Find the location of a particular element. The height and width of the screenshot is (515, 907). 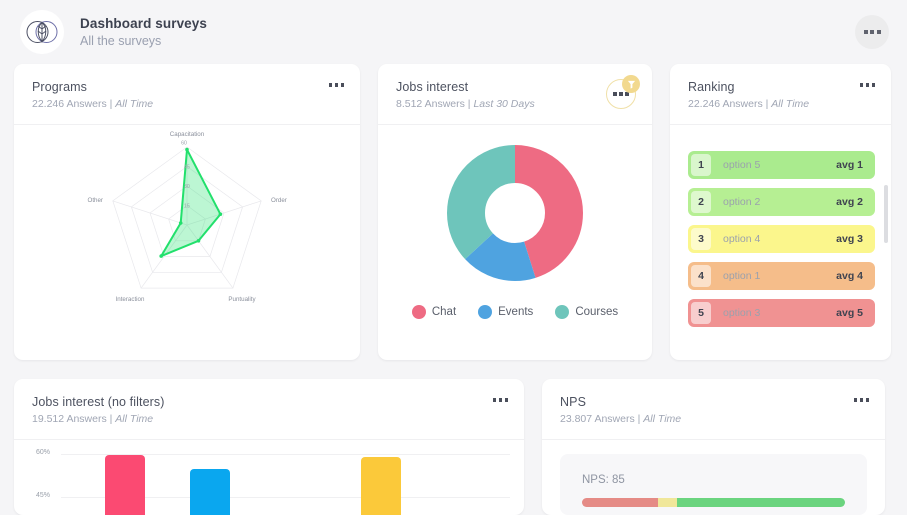

donut-legend: Chat Events Courses is located at coordinates (515, 319).